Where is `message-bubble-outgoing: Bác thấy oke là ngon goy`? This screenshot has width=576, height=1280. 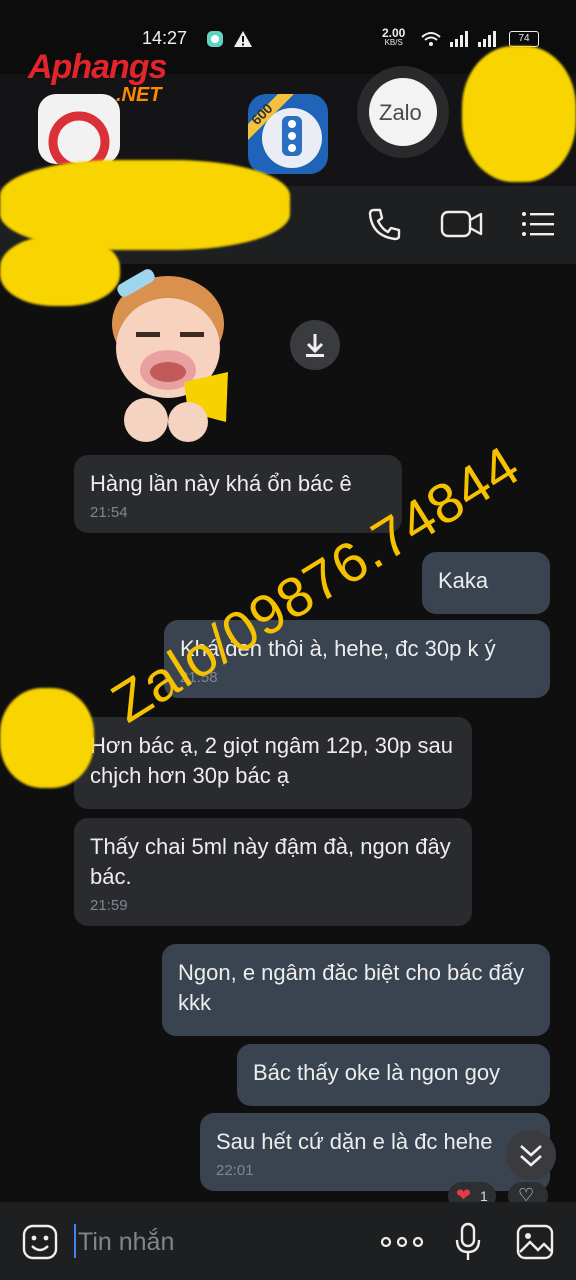 message-bubble-outgoing: Bác thấy oke là ngon goy is located at coordinates (393, 1075).